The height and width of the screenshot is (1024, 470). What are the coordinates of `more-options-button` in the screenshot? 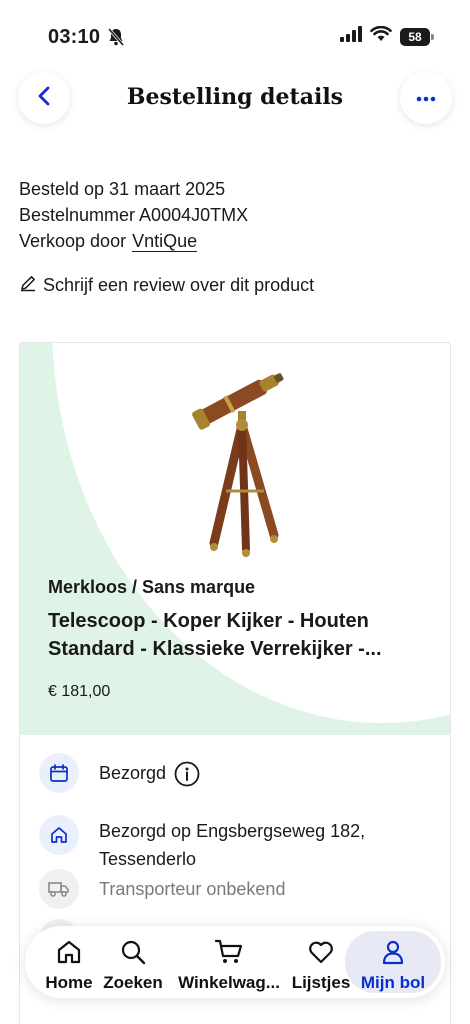 It's located at (426, 98).